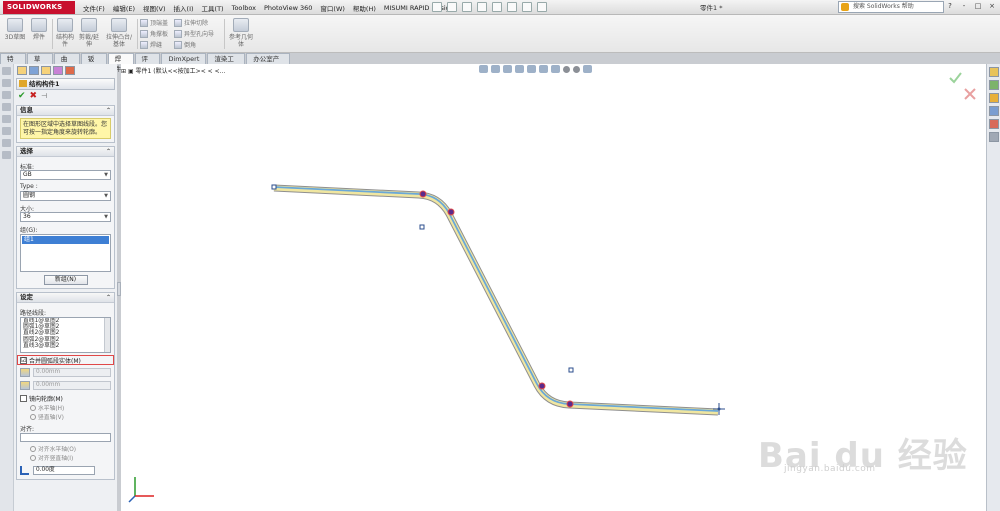  What do you see at coordinates (58, 70) in the screenshot?
I see `dimxpert-manager-icon` at bounding box center [58, 70].